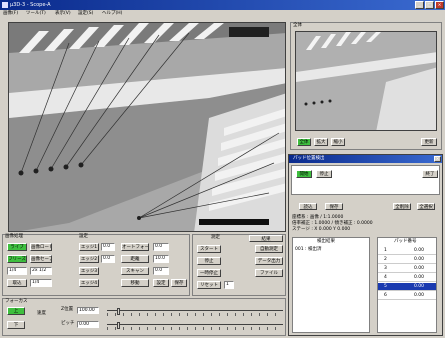 The width and height of the screenshot is (445, 338). What do you see at coordinates (266, 238) in the screenshot?
I see `result-tab: 結果` at bounding box center [266, 238].